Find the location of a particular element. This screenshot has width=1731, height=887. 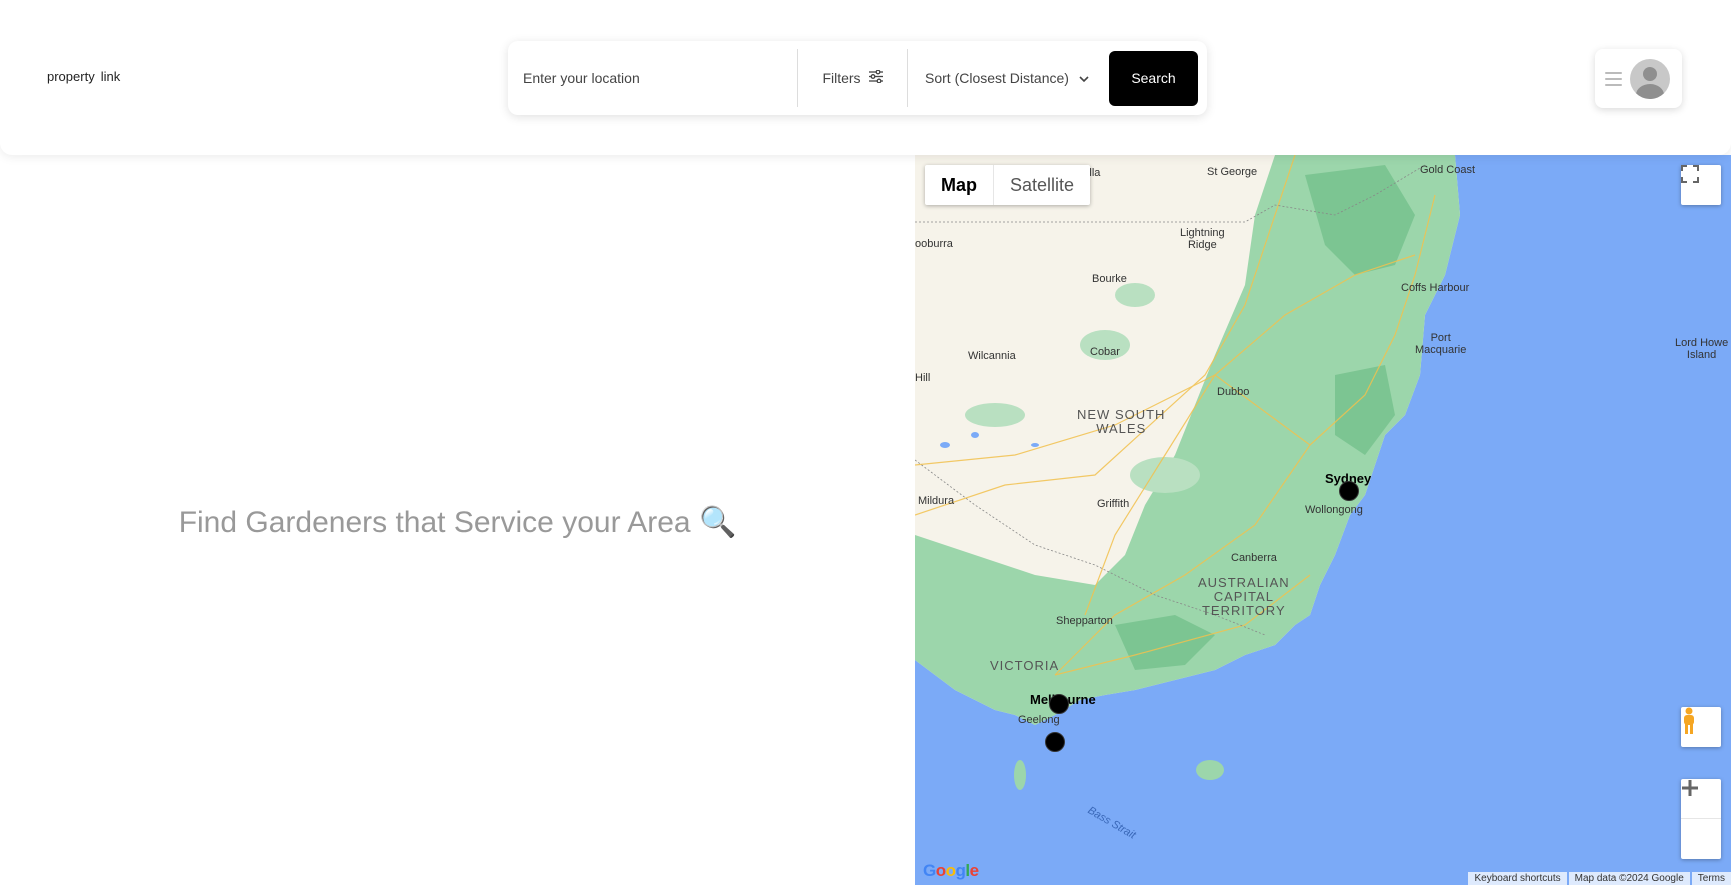

map-marker-mornington is located at coordinates (1055, 742).